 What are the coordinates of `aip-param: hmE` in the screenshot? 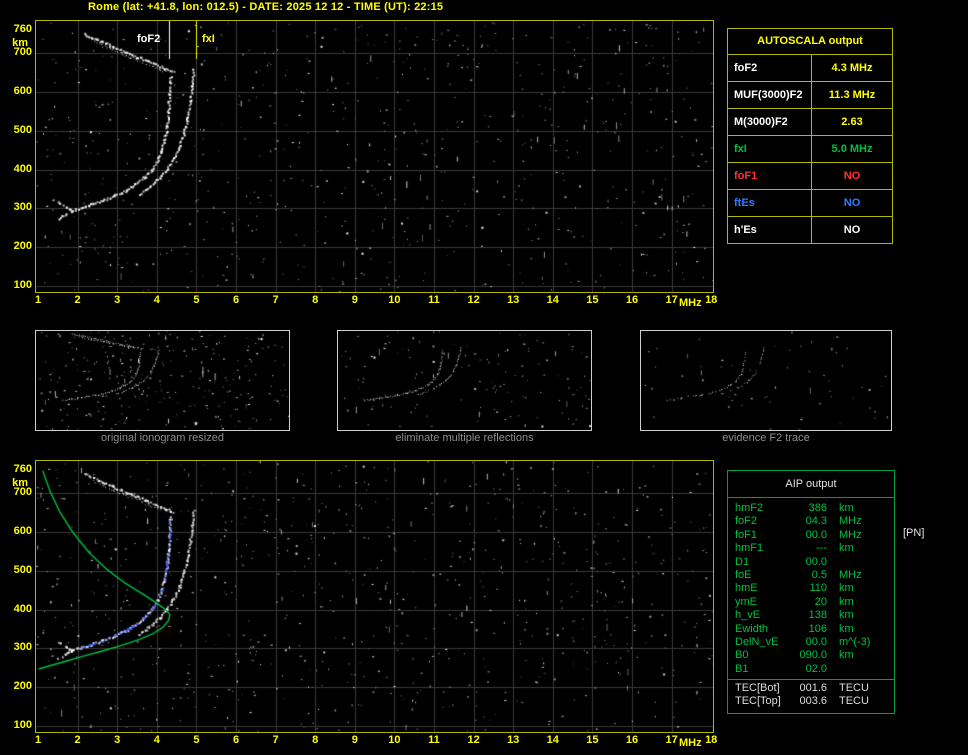 It's located at (746, 588).